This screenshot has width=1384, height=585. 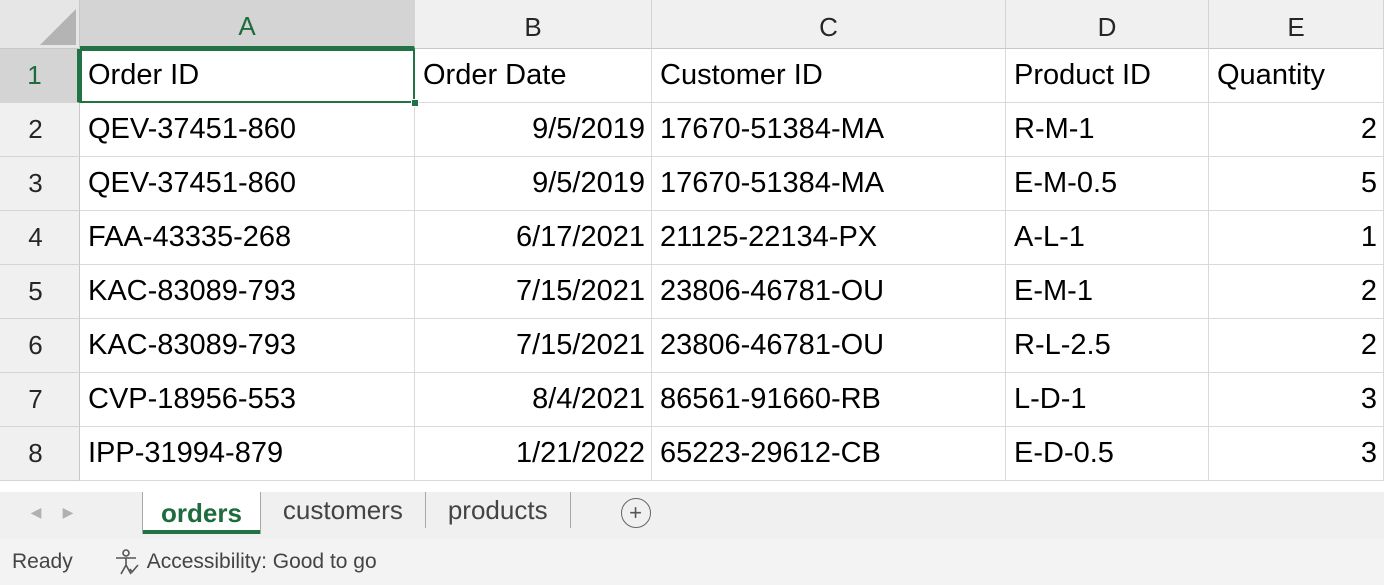 What do you see at coordinates (40, 130) in the screenshot?
I see `row-header-2: 2` at bounding box center [40, 130].